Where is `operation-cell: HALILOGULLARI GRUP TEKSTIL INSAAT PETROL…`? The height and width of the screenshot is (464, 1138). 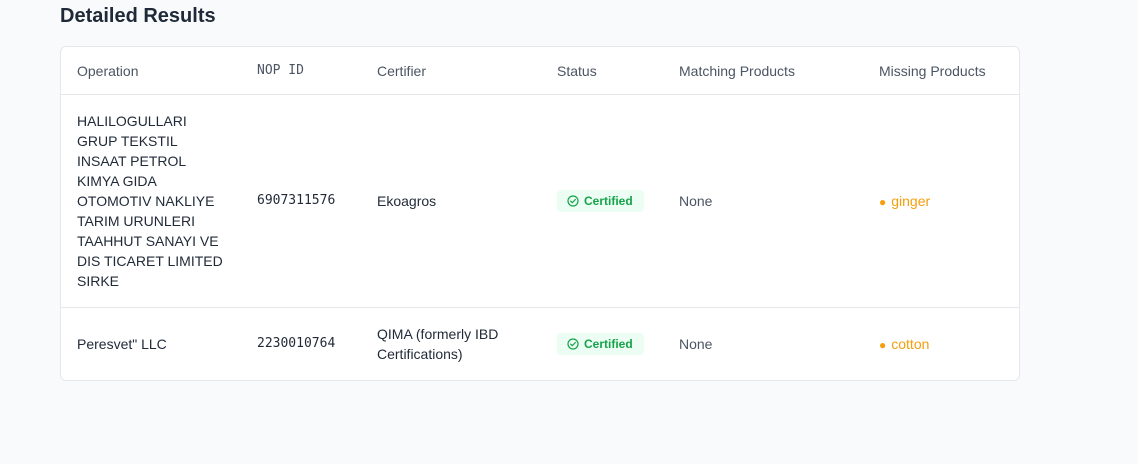 operation-cell: HALILOGULLARI GRUP TEKSTIL INSAAT PETROL… is located at coordinates (151, 201).